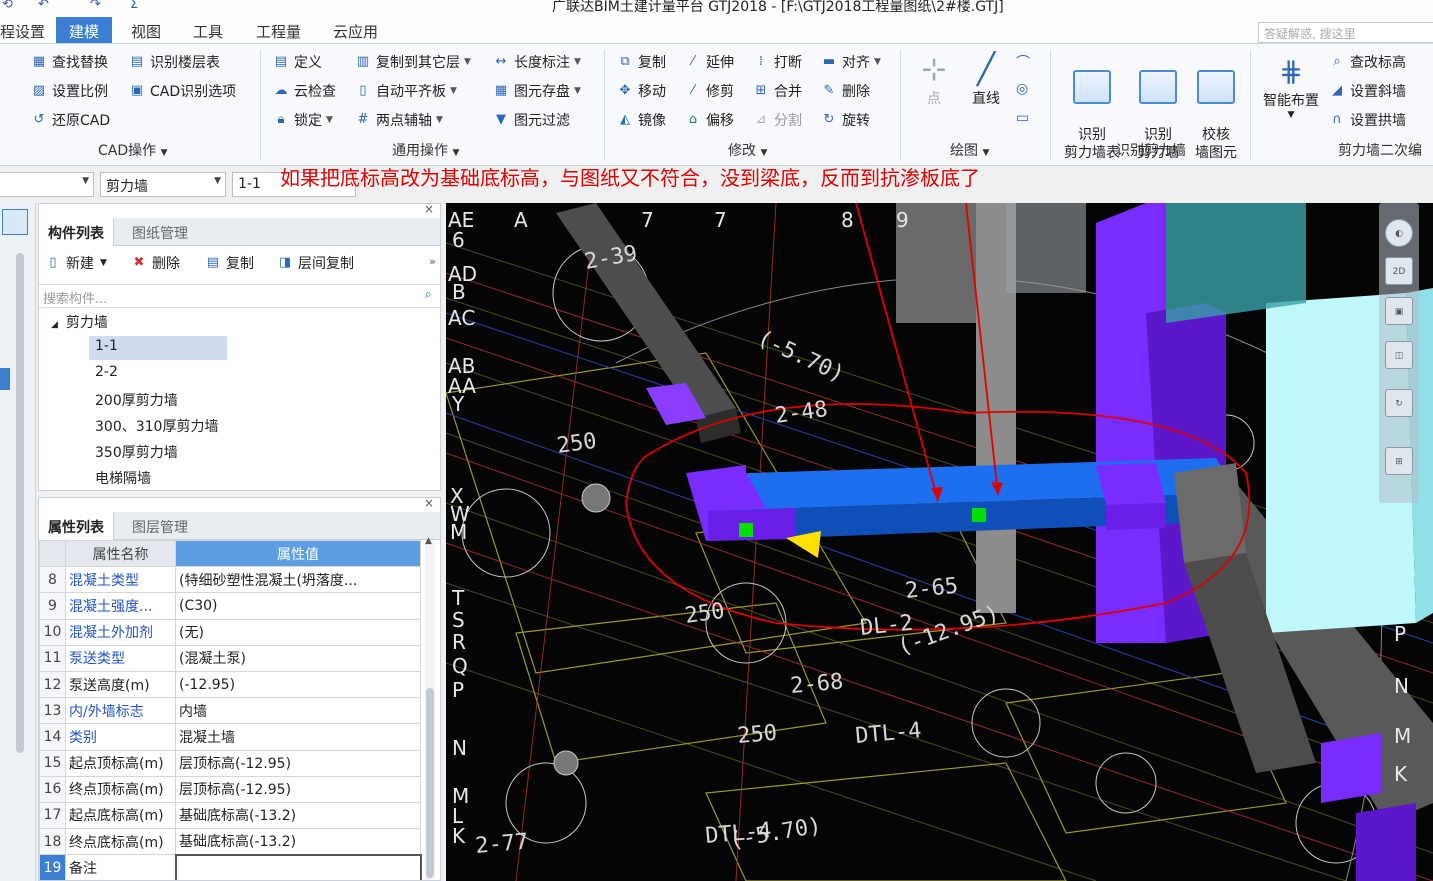 The width and height of the screenshot is (1433, 881). Describe the element at coordinates (709, 91) in the screenshot. I see `trim-button: ⁄ 修剪` at that location.